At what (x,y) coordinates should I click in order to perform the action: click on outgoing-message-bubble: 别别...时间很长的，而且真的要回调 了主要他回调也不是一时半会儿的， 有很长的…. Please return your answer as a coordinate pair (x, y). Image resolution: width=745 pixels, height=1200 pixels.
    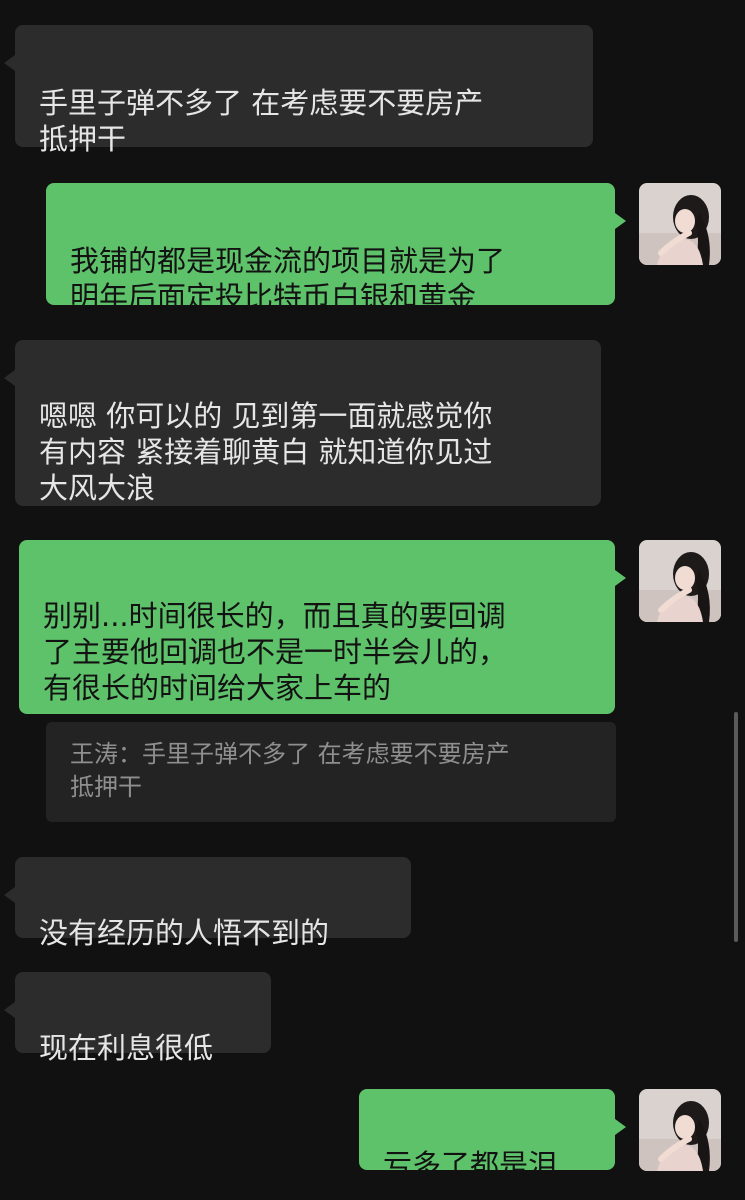
    Looking at the image, I should click on (322, 627).